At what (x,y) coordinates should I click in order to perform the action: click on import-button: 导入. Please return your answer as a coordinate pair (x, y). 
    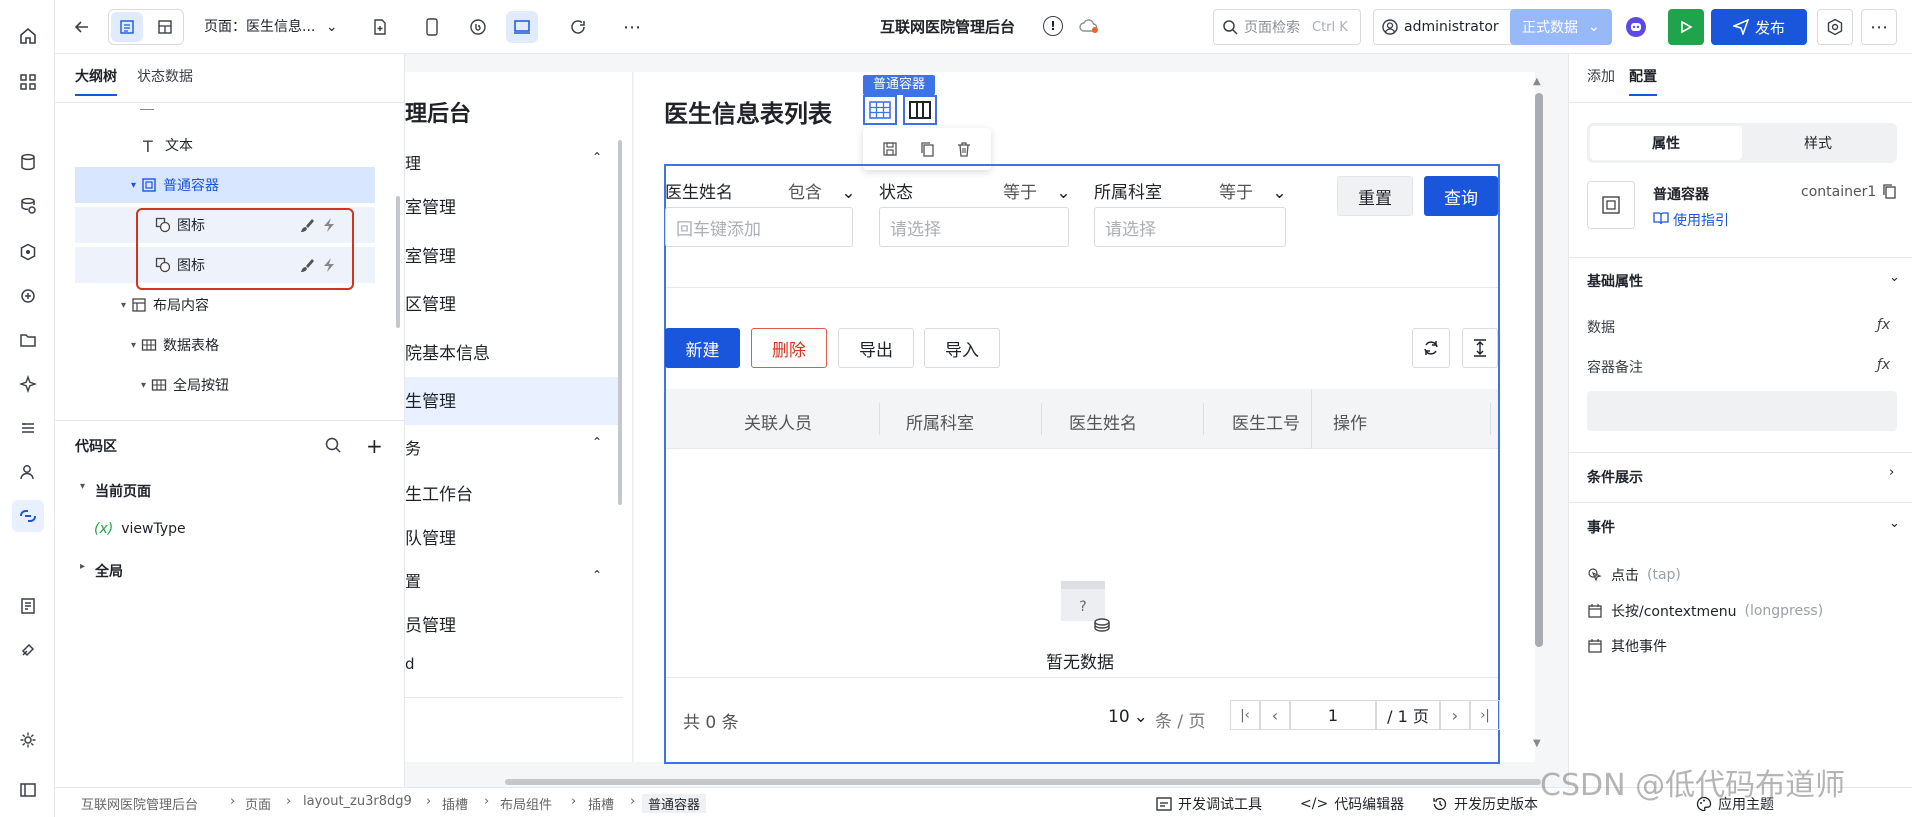
    Looking at the image, I should click on (962, 348).